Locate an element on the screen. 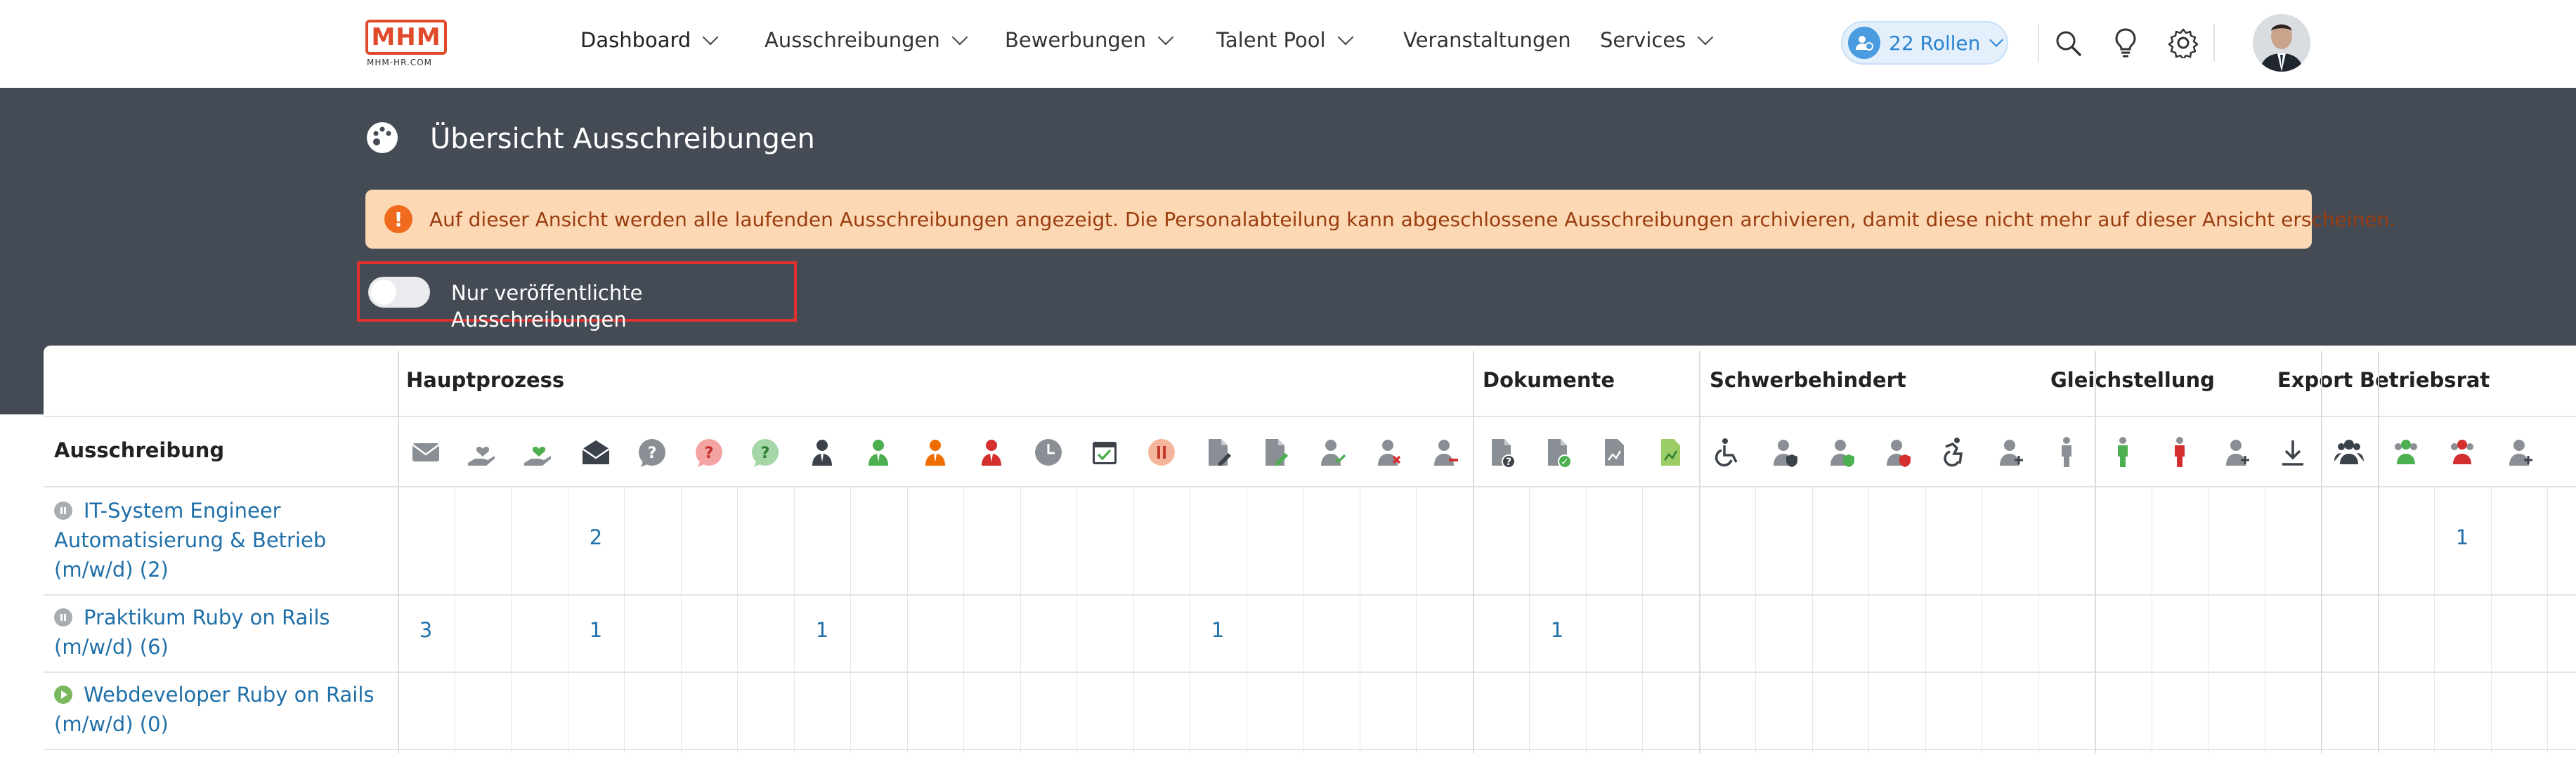 Image resolution: width=2576 pixels, height=767 pixels. user-check-icon is located at coordinates (1330, 452).